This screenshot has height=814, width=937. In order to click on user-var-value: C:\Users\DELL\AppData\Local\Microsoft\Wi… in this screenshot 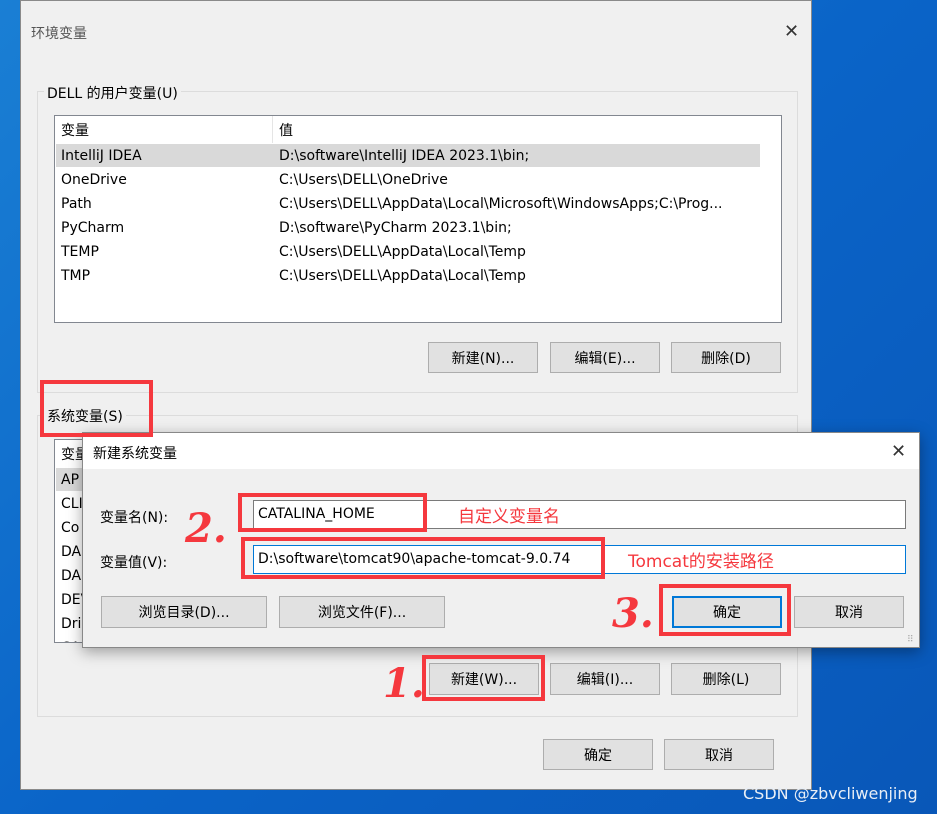, I will do `click(501, 204)`.